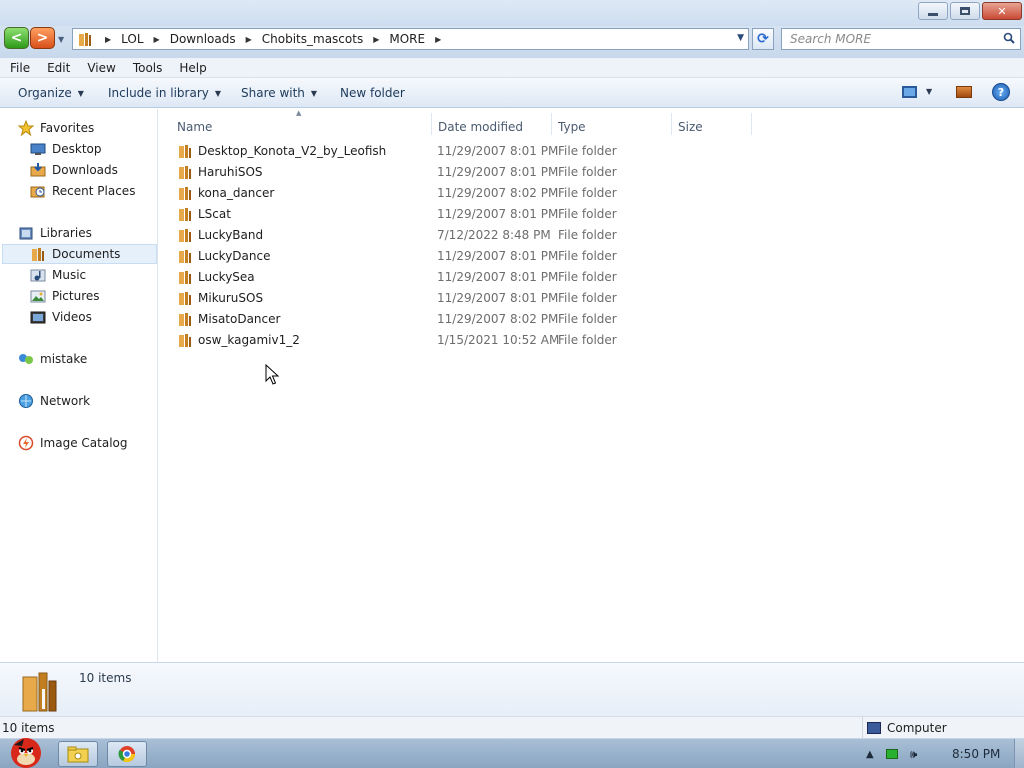  Describe the element at coordinates (407, 39) in the screenshot. I see `breadcrumb-item-more: MORE` at that location.